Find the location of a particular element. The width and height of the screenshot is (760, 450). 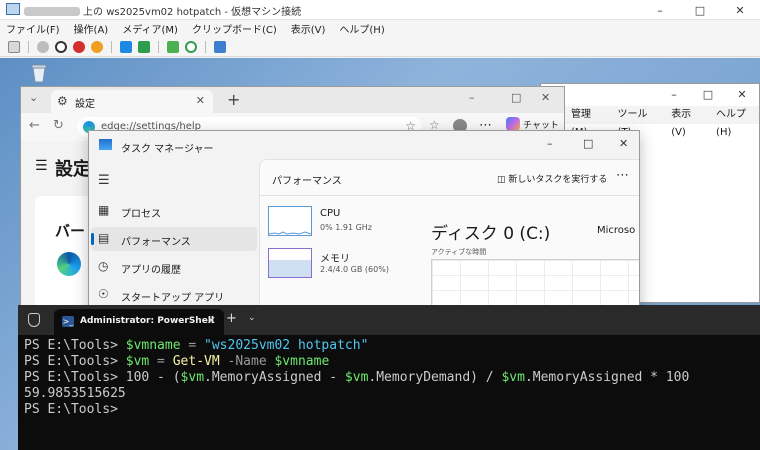

menu-file: ファイル(F) is located at coordinates (33, 28).